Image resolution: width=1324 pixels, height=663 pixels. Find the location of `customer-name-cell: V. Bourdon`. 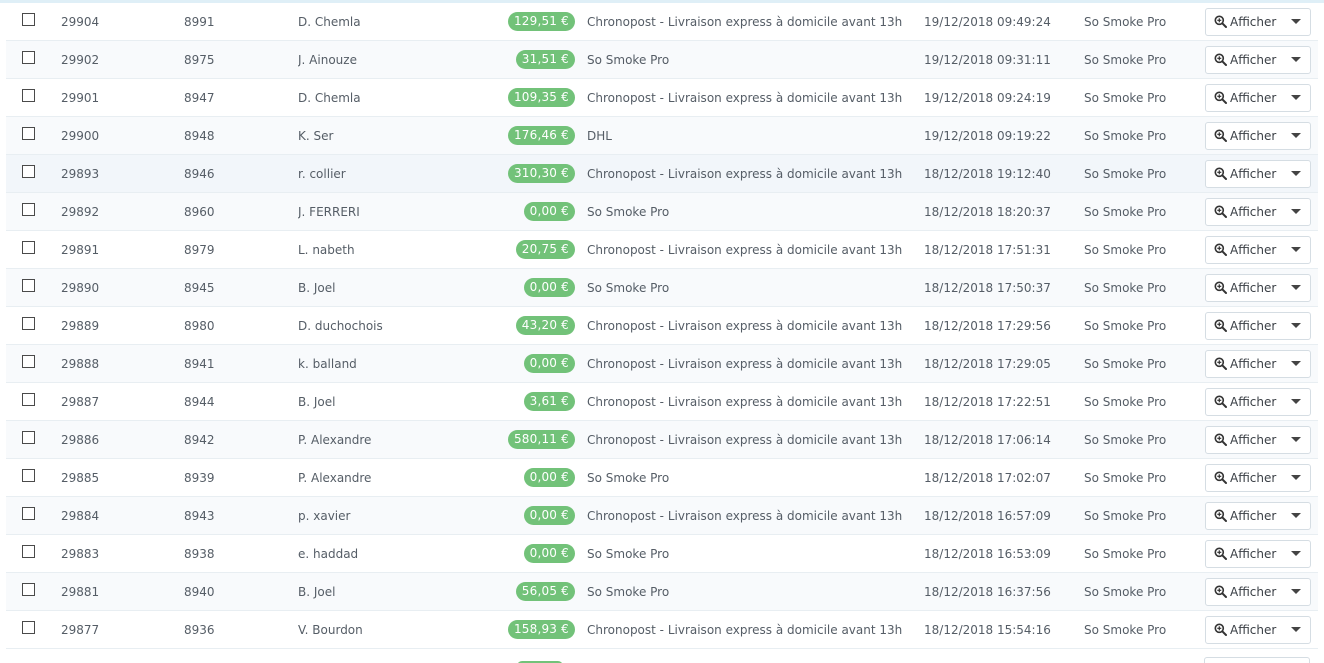

customer-name-cell: V. Bourdon is located at coordinates (393, 629).